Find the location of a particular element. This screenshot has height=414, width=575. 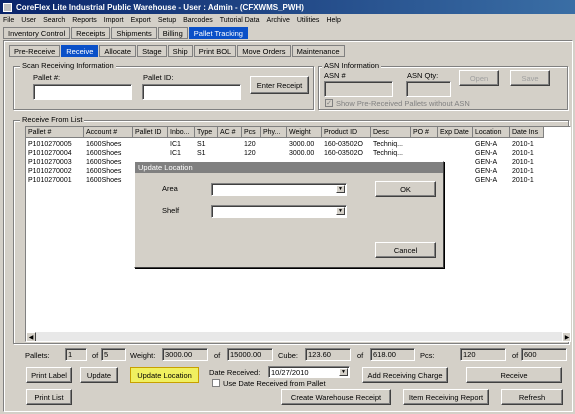

table-cell: IC1 is located at coordinates (175, 144).